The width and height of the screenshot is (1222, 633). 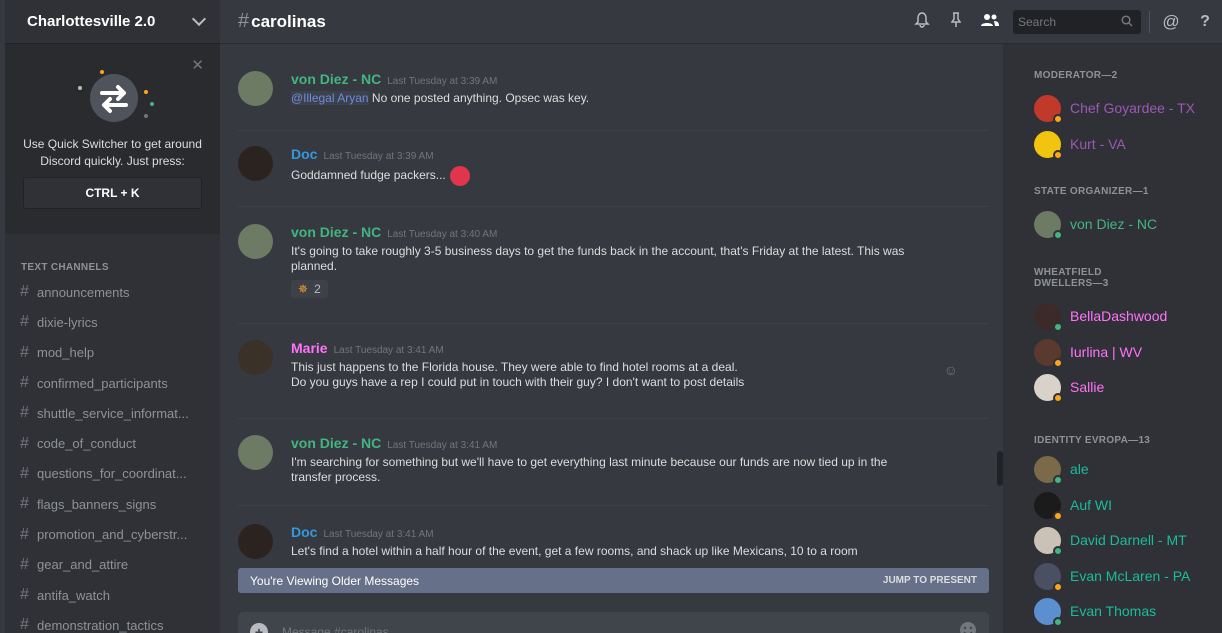 I want to click on channel-category-label: TEXT CHANNELS, so click(x=120, y=267).